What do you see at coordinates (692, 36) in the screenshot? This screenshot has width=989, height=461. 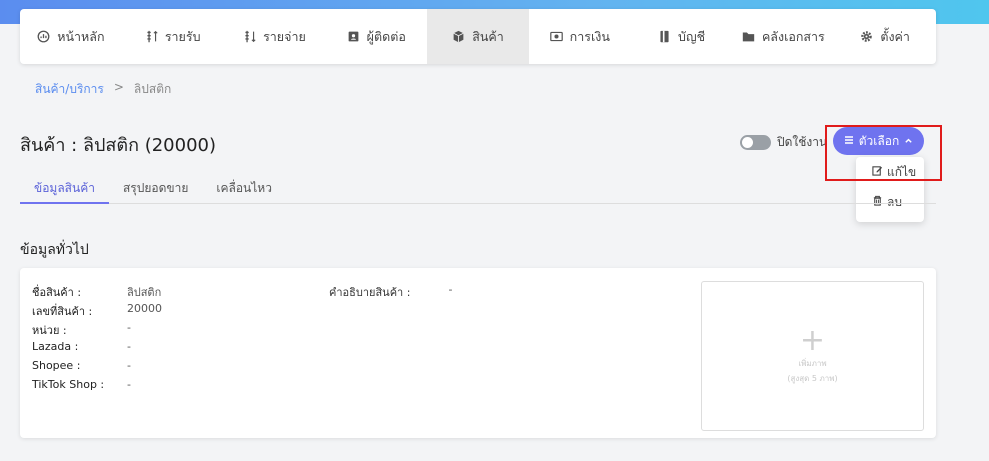 I see `nav-label: บัญชี` at bounding box center [692, 36].